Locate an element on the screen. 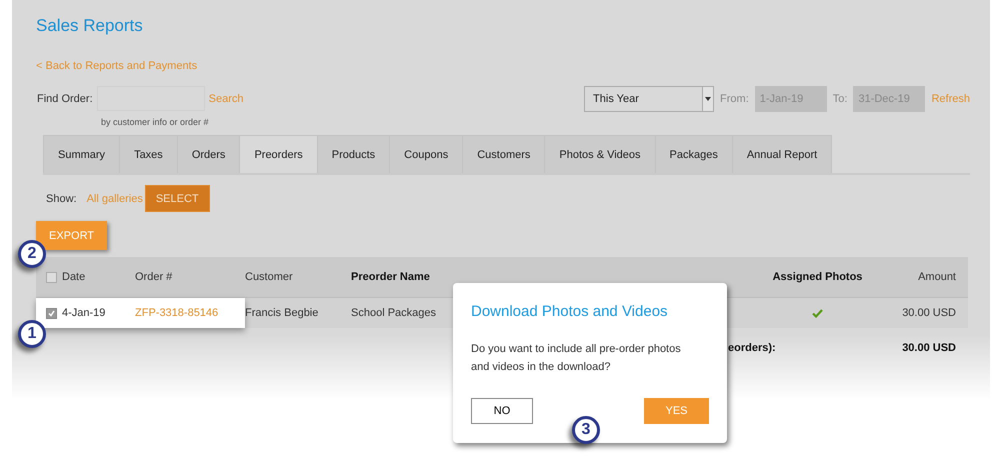  period-dropdown: This Year is located at coordinates (649, 99).